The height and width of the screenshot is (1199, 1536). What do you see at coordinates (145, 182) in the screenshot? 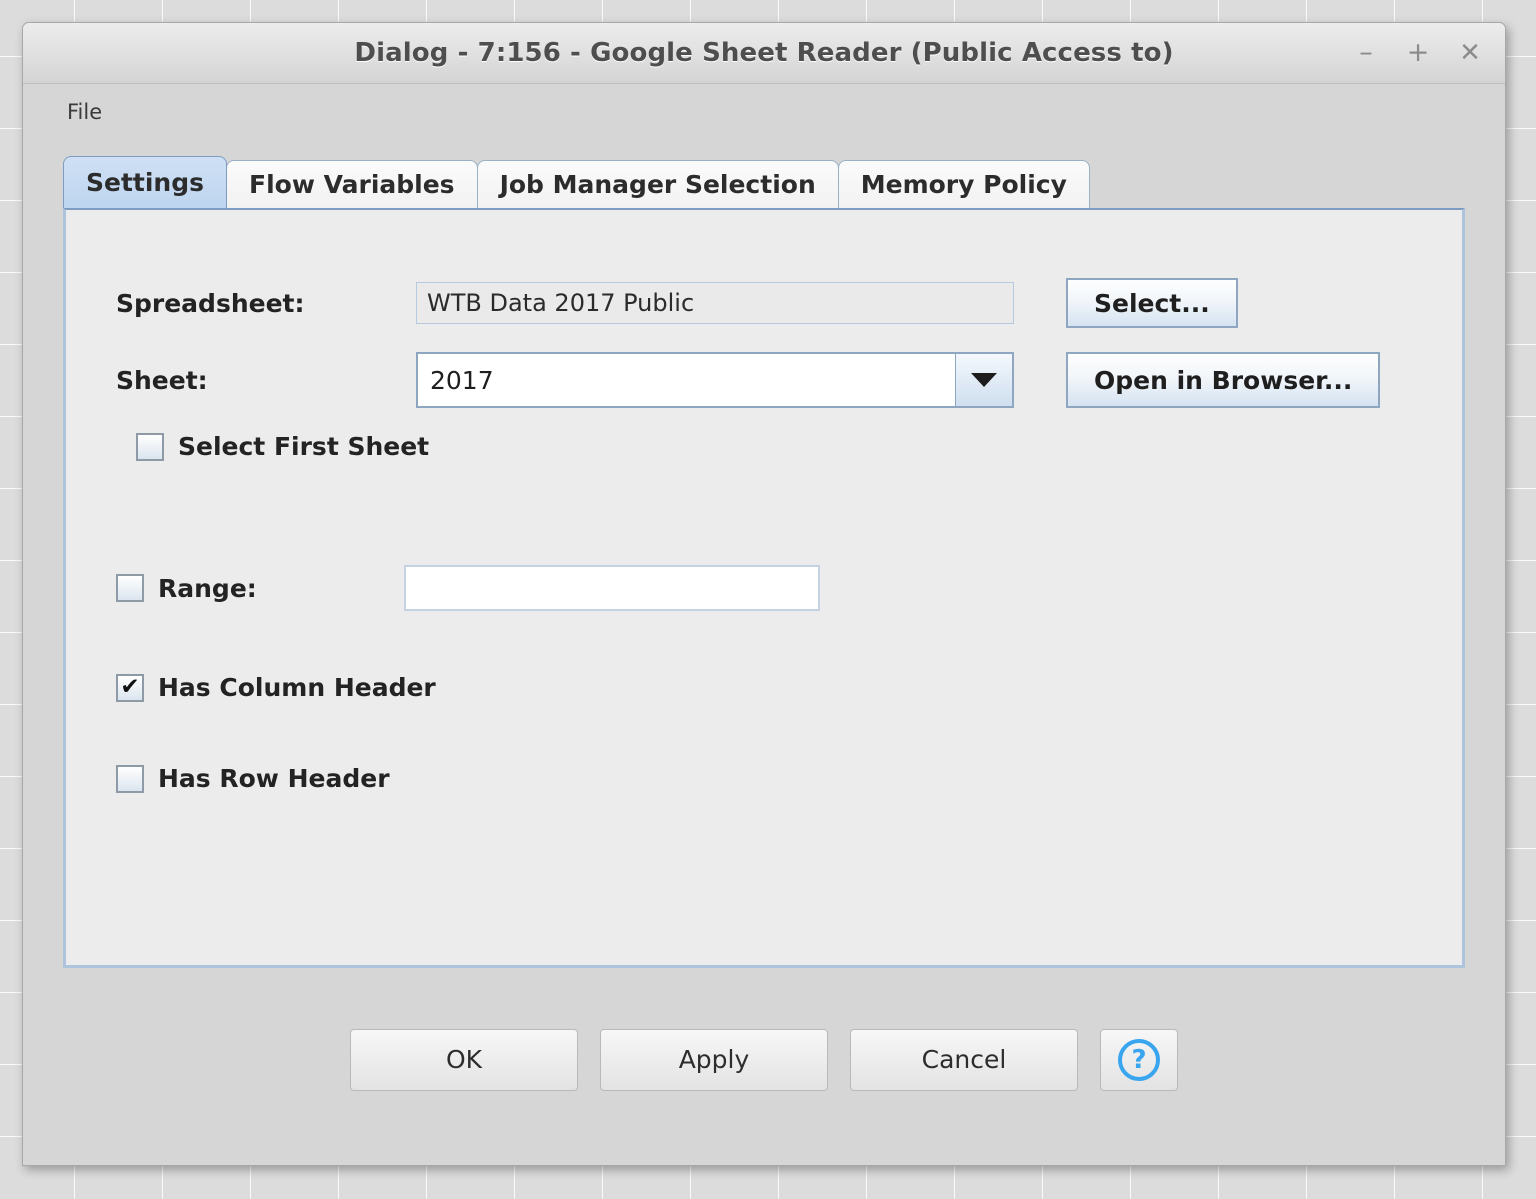
I see `tab-settings: Settings` at bounding box center [145, 182].